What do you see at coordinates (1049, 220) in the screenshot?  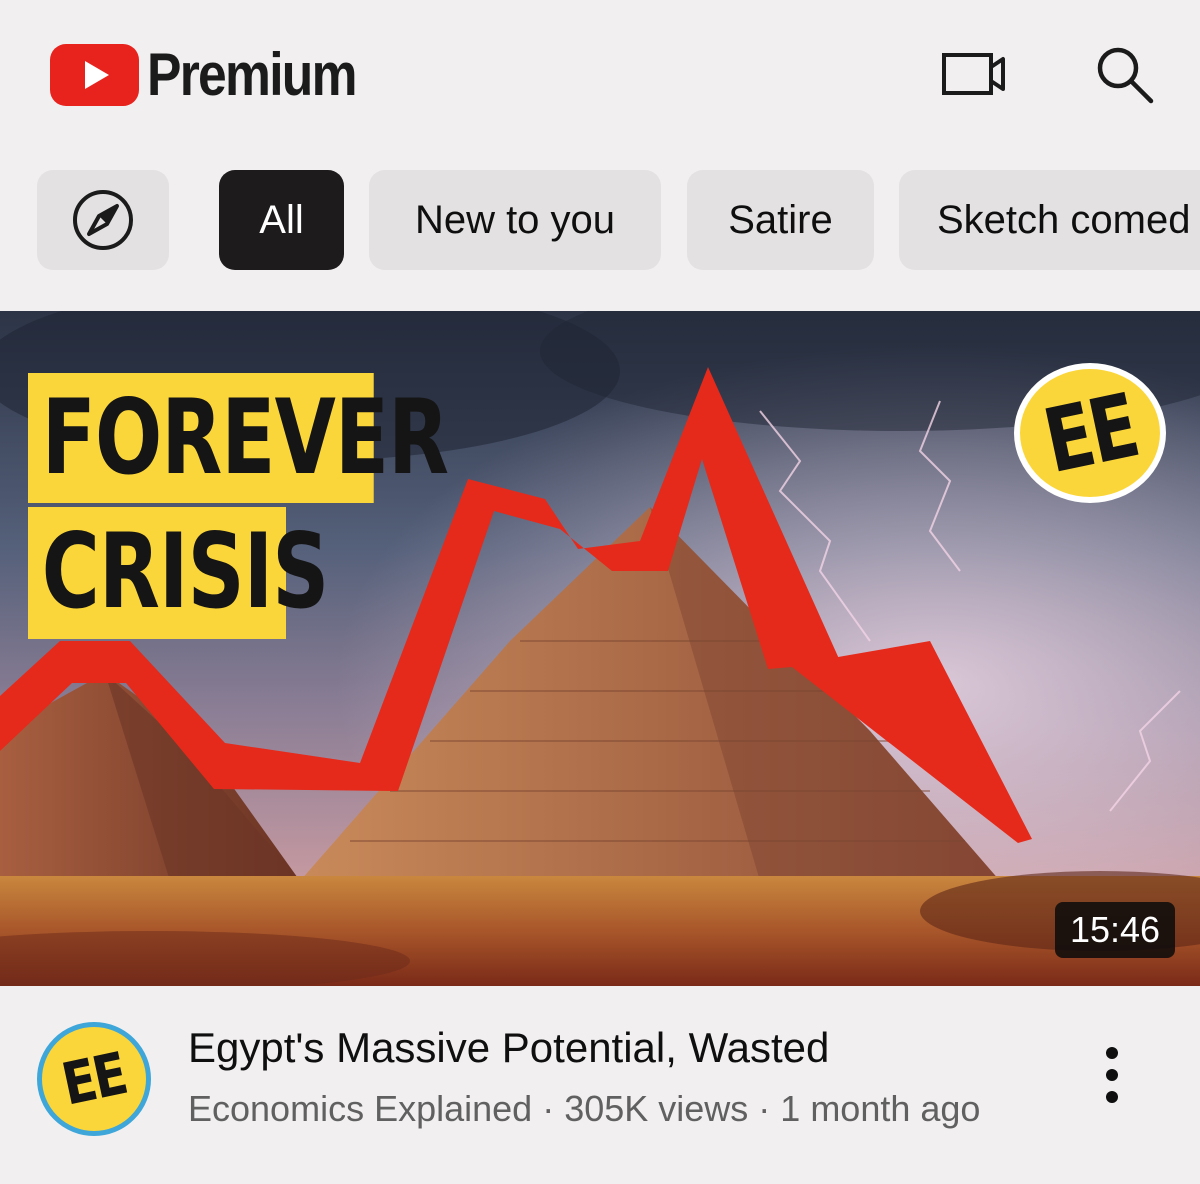 I see `chip-sketch-comedy: Sketch comed` at bounding box center [1049, 220].